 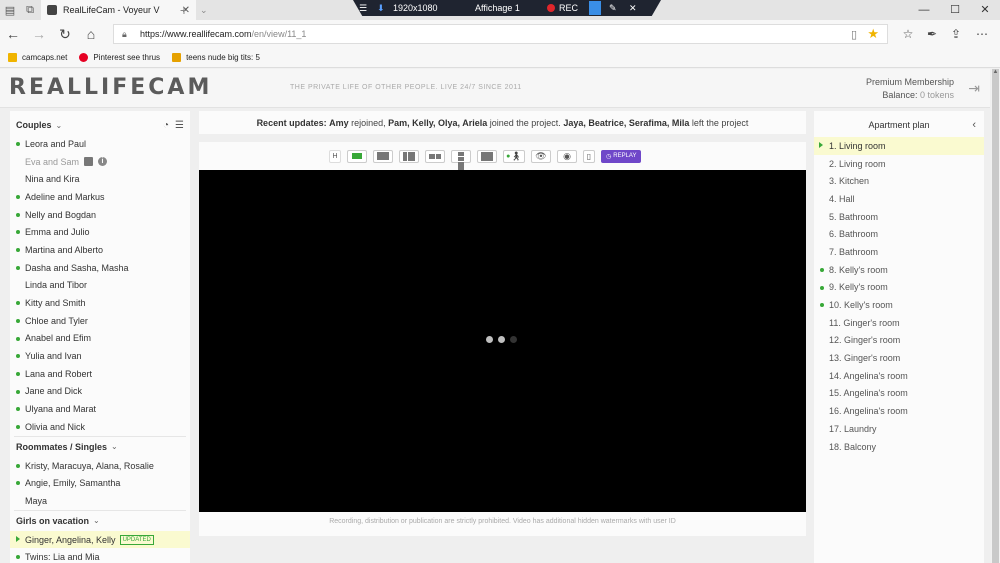 What do you see at coordinates (899, 270) in the screenshot?
I see `room-item: 8. Kelly's room` at bounding box center [899, 270].